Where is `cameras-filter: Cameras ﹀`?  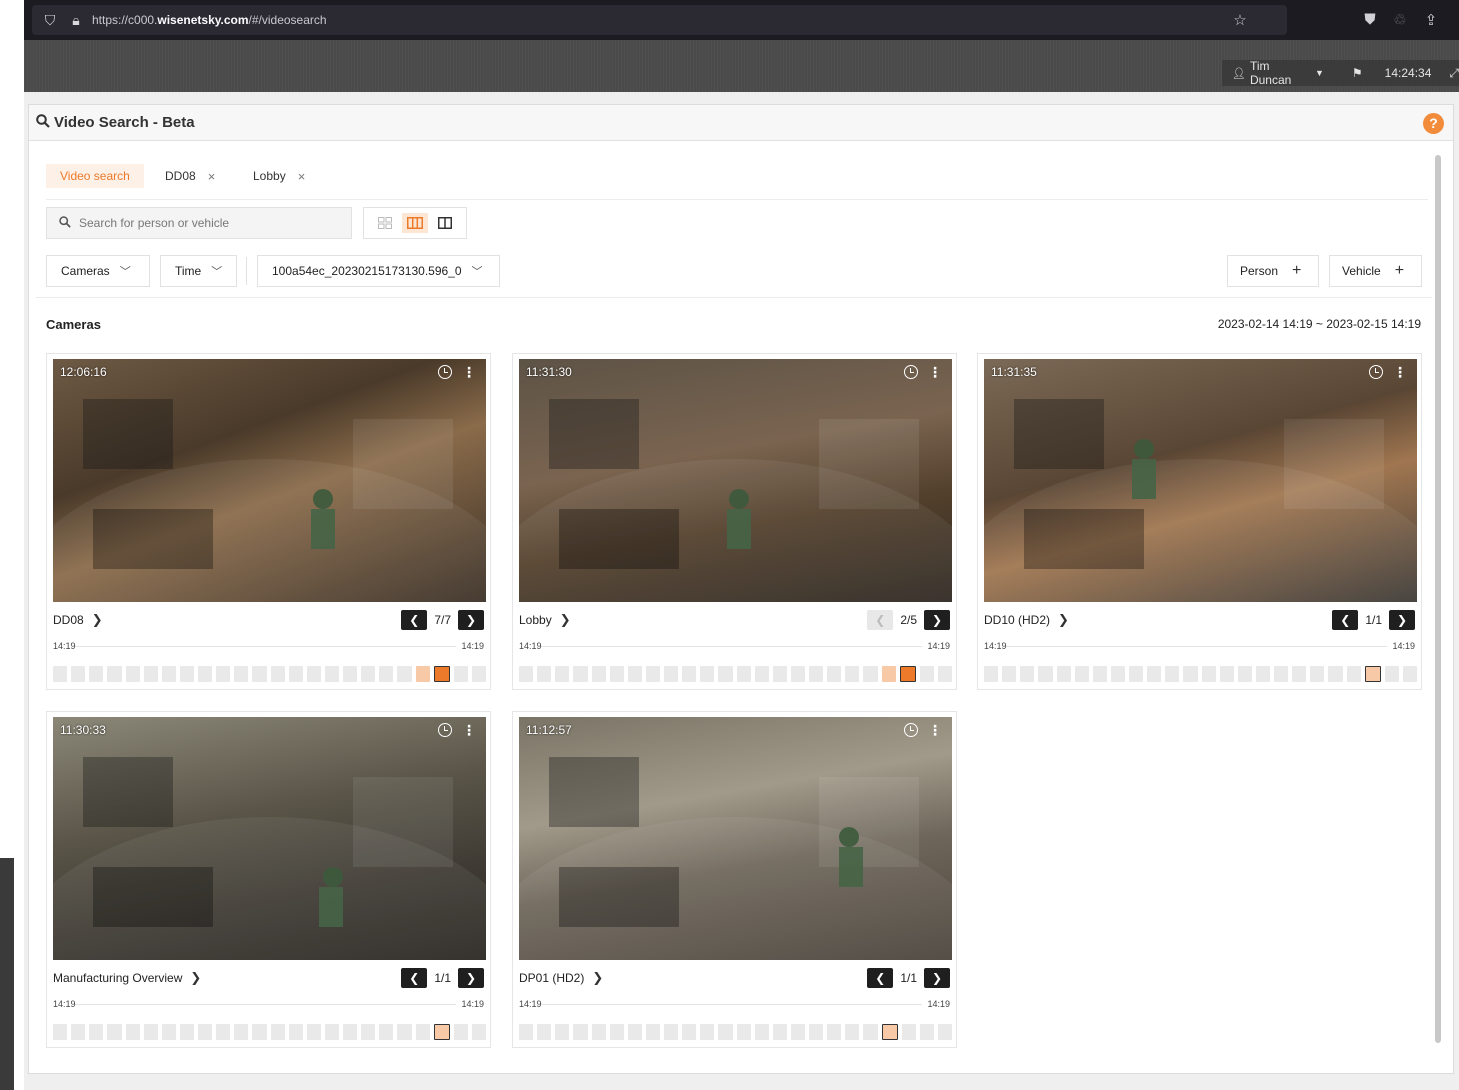
cameras-filter: Cameras ﹀ is located at coordinates (98, 271).